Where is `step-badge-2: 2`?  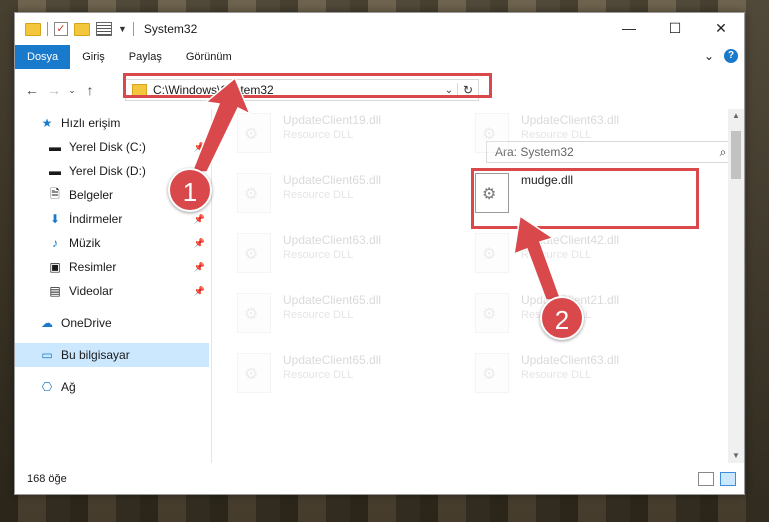
step-badge-2: 2 is located at coordinates (562, 318).